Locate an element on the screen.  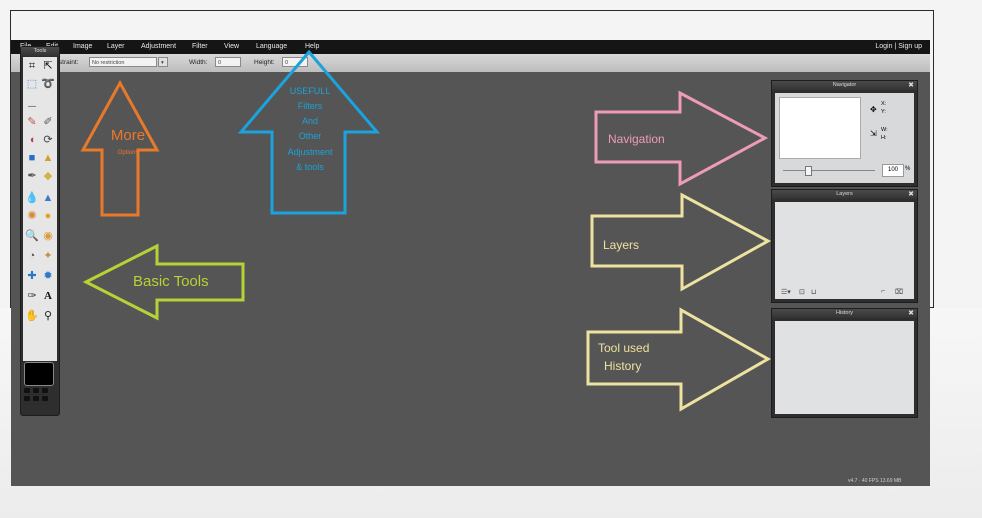
gradient-tool-icon: ■ is located at coordinates (32, 158).